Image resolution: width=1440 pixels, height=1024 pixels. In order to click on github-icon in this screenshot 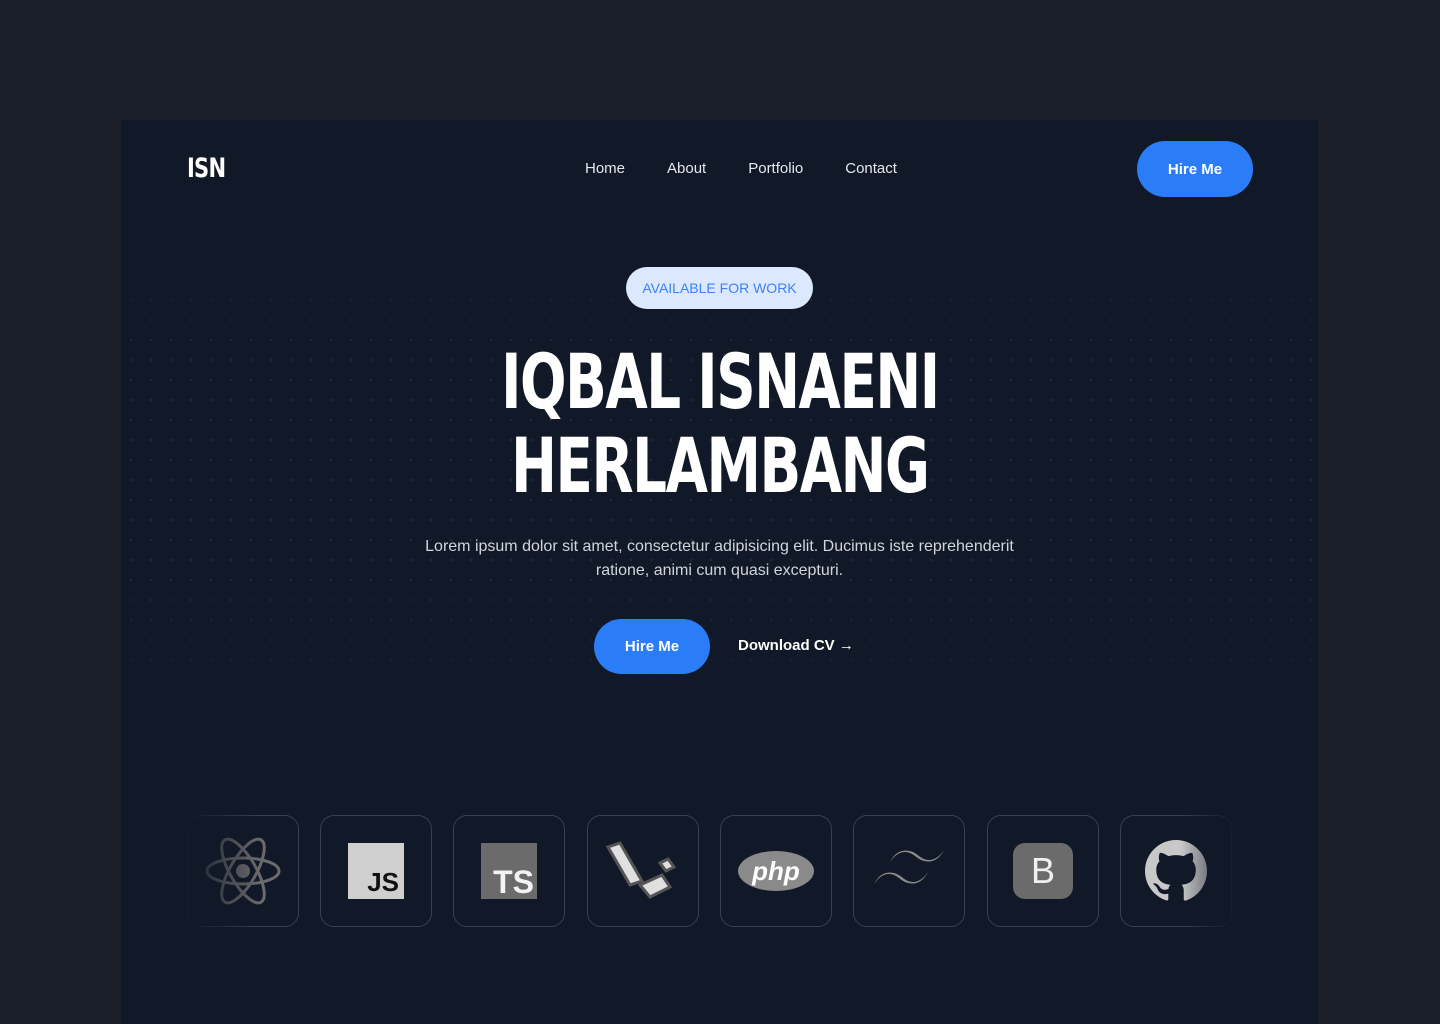, I will do `click(1176, 870)`.